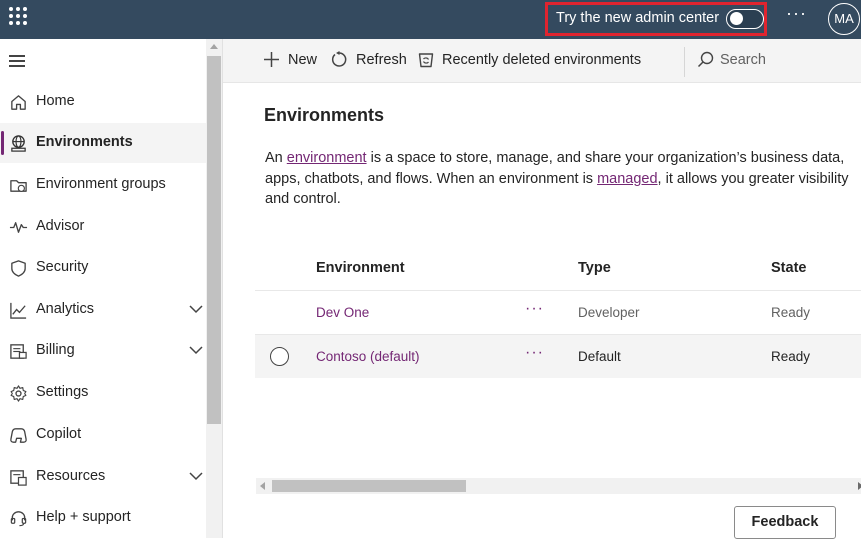 The height and width of the screenshot is (539, 861). Describe the element at coordinates (214, 46) in the screenshot. I see `scroll-up-arrow-icon` at that location.